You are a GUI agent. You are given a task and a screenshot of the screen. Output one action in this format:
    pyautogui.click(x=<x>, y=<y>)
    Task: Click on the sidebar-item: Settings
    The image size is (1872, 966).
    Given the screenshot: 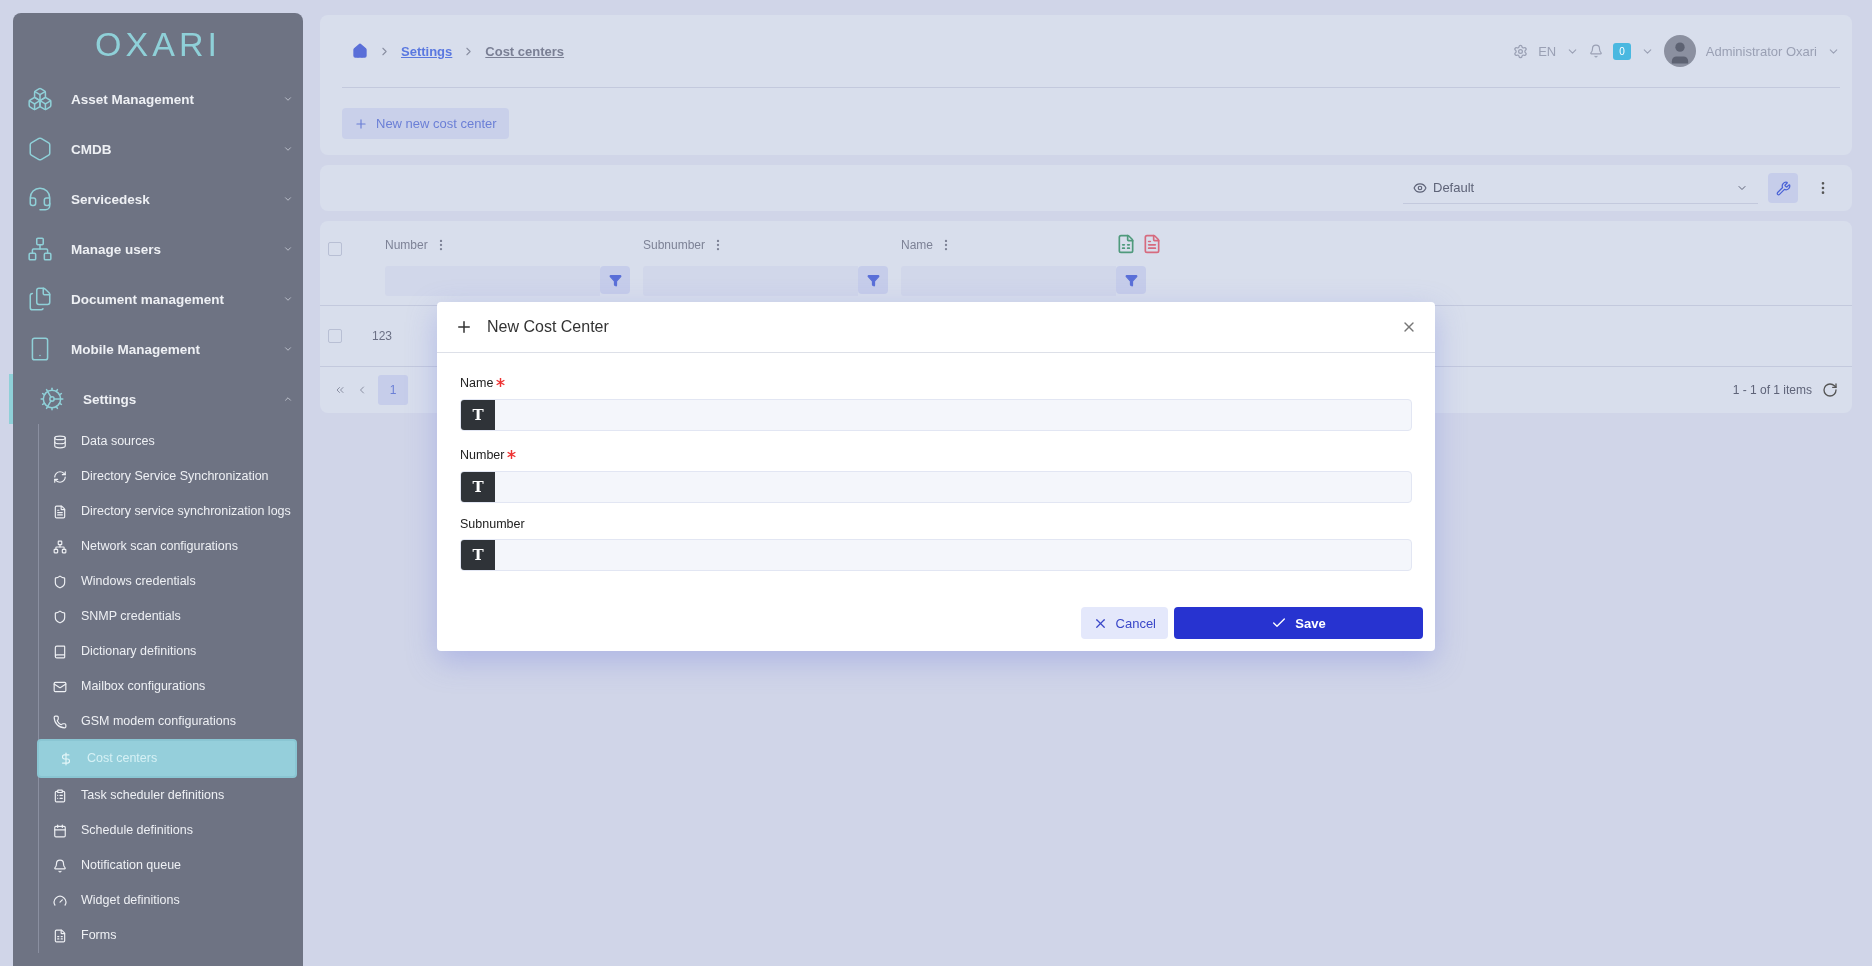 What is the action you would take?
    pyautogui.click(x=156, y=399)
    